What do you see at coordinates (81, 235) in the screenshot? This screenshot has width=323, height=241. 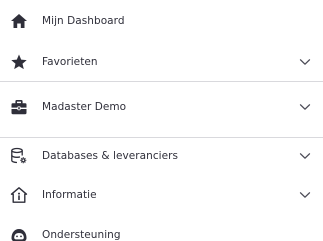 I see `nav-item-label: Ondersteuning` at bounding box center [81, 235].